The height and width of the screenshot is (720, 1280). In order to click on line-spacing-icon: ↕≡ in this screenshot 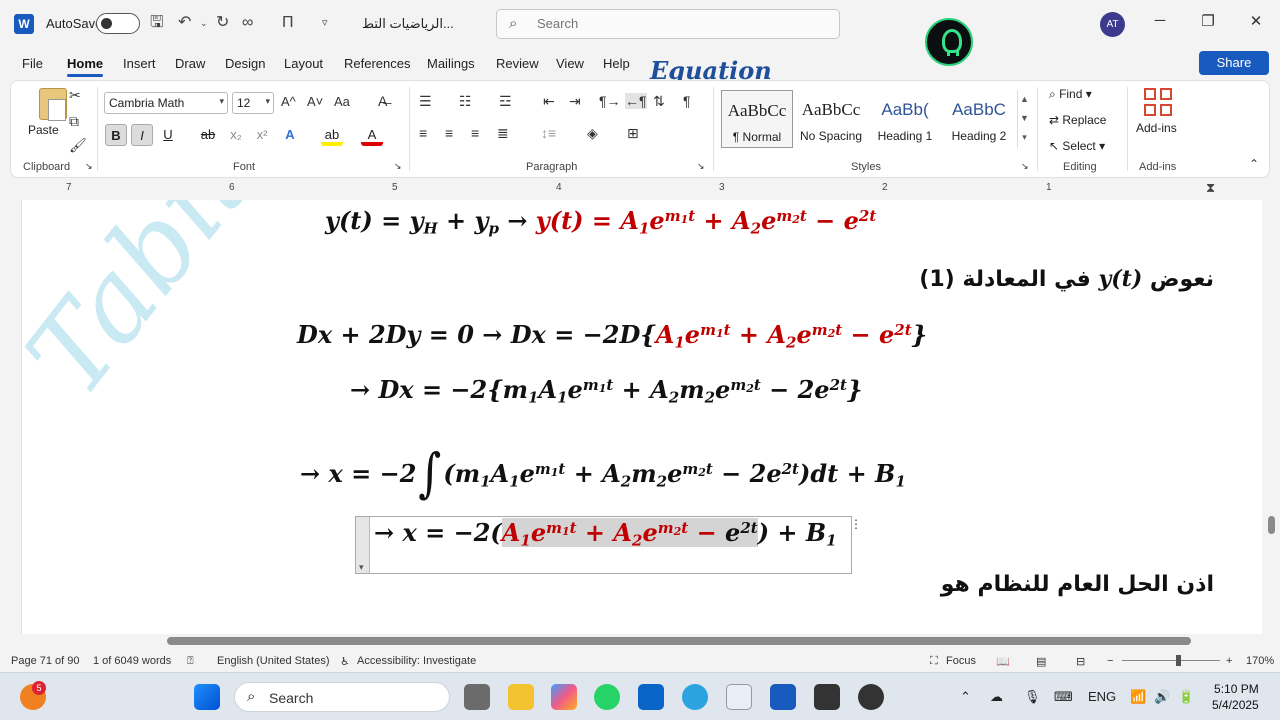, I will do `click(548, 133)`.